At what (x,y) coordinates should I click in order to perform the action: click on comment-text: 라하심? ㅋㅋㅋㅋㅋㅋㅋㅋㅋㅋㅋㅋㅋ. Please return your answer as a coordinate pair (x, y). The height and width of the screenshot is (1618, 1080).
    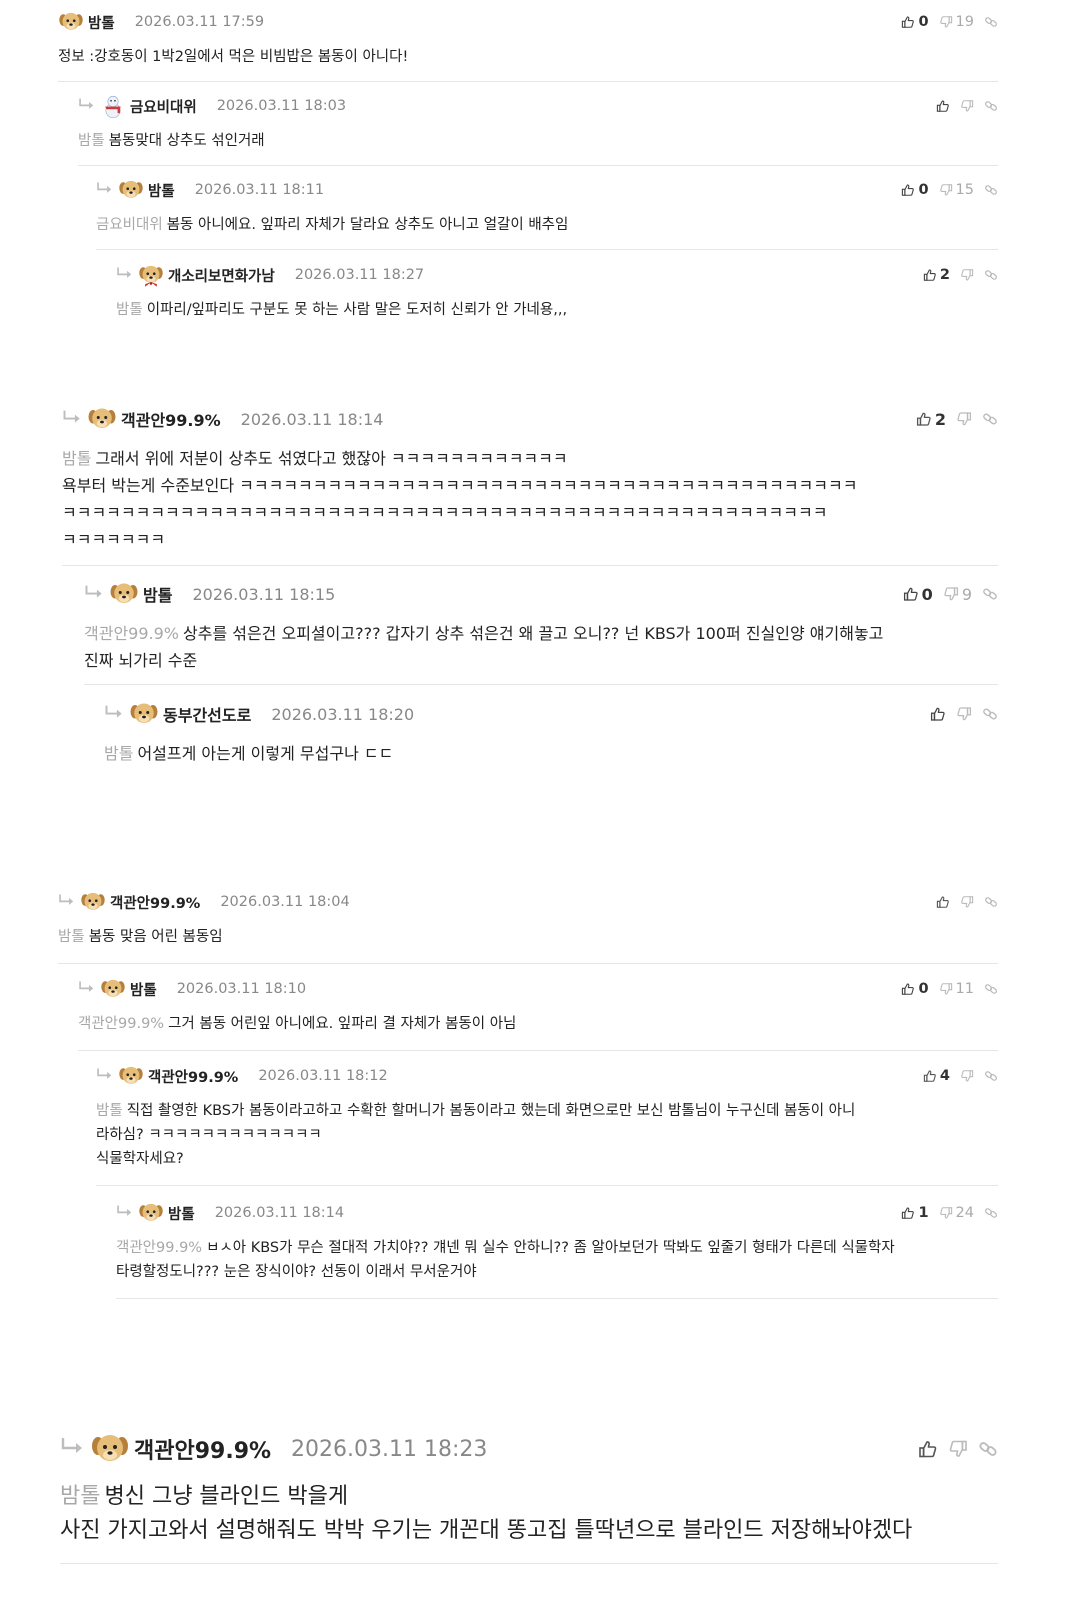
    Looking at the image, I should click on (209, 1135).